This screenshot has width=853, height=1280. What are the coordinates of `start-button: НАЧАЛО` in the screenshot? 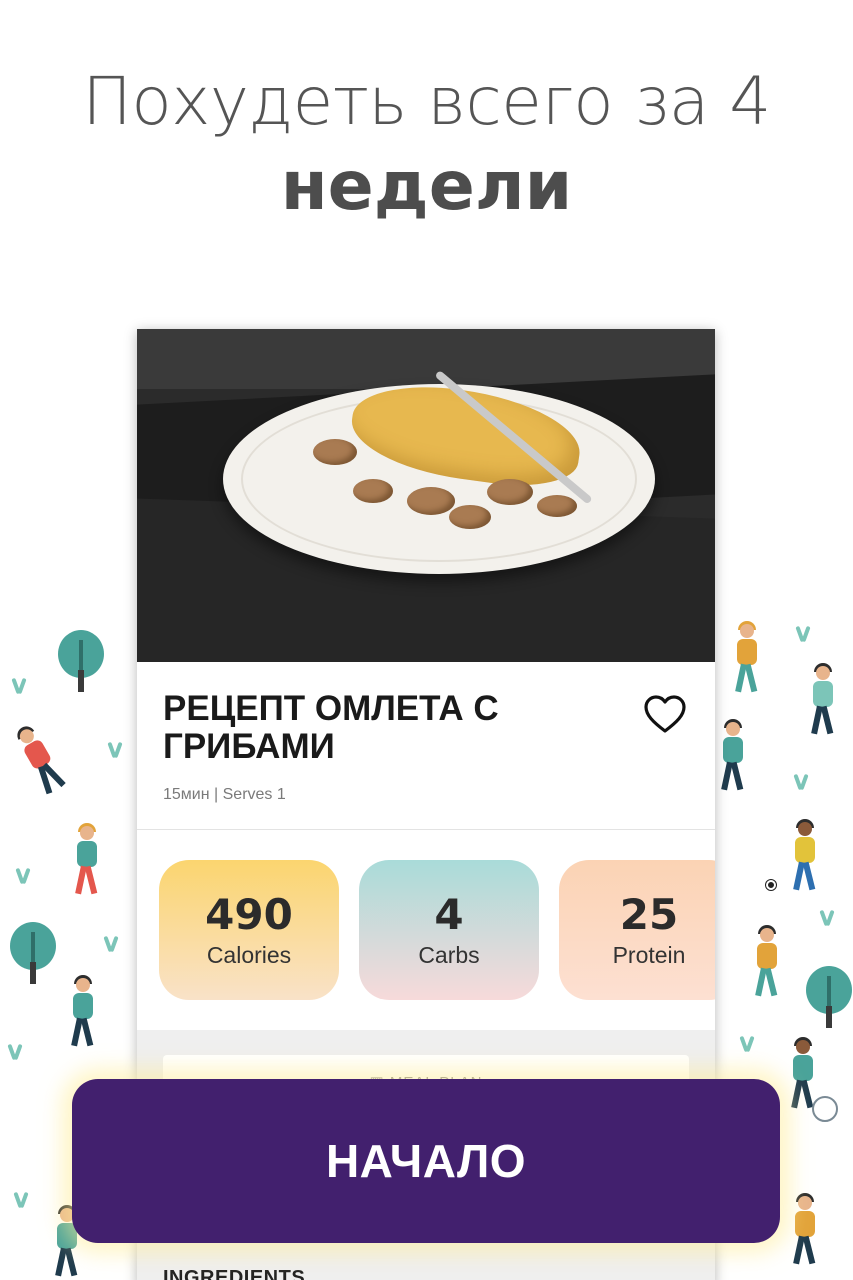 It's located at (426, 1161).